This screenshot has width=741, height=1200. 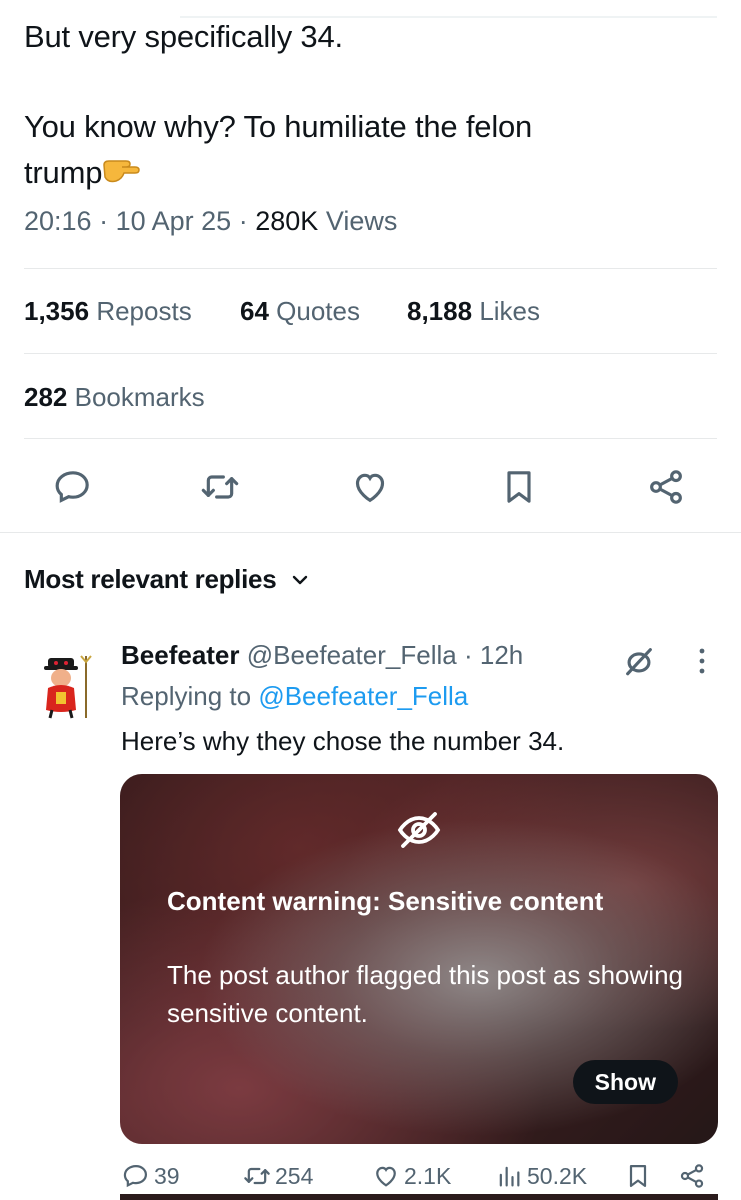 What do you see at coordinates (183, 36) in the screenshot?
I see `post-text-line-1: But very specifically 34.` at bounding box center [183, 36].